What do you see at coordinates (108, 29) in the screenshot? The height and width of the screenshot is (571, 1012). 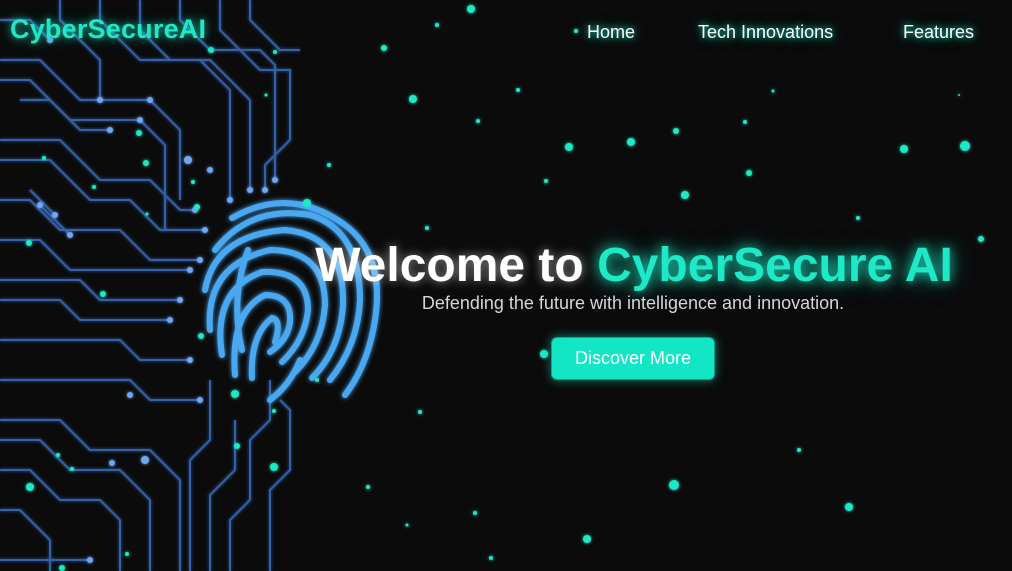 I see `site-logo: CyberSecureAI` at bounding box center [108, 29].